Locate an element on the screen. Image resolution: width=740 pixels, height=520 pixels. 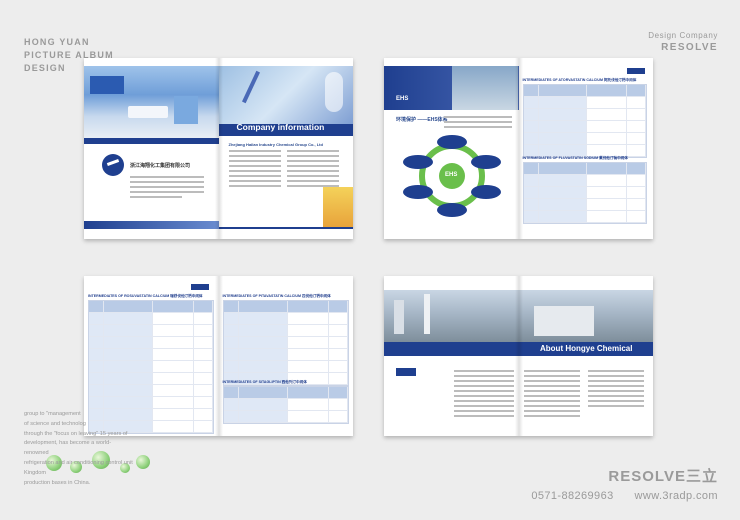
right-bottom-band is located at coordinates (285, 228).